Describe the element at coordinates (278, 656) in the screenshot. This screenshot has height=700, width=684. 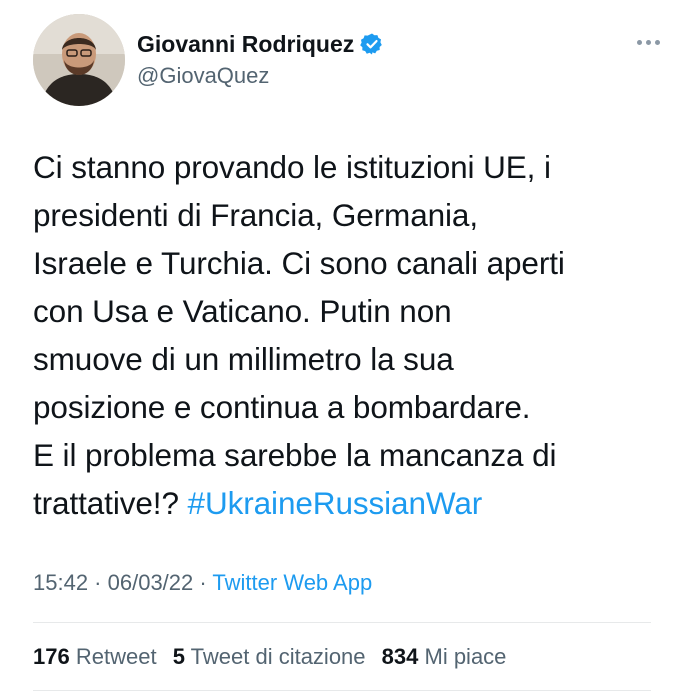
I see `quotes-label: Tweet di citazione` at that location.